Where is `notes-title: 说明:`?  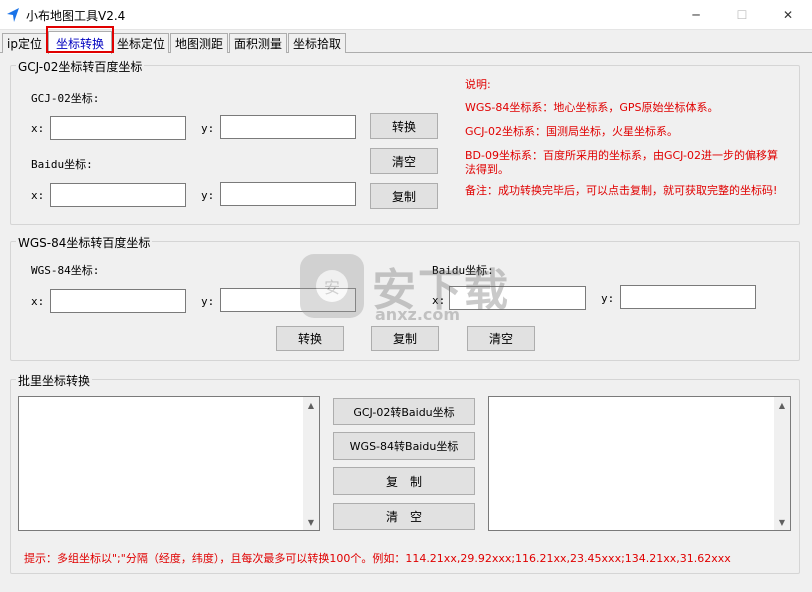
notes-title: 说明: is located at coordinates (478, 84).